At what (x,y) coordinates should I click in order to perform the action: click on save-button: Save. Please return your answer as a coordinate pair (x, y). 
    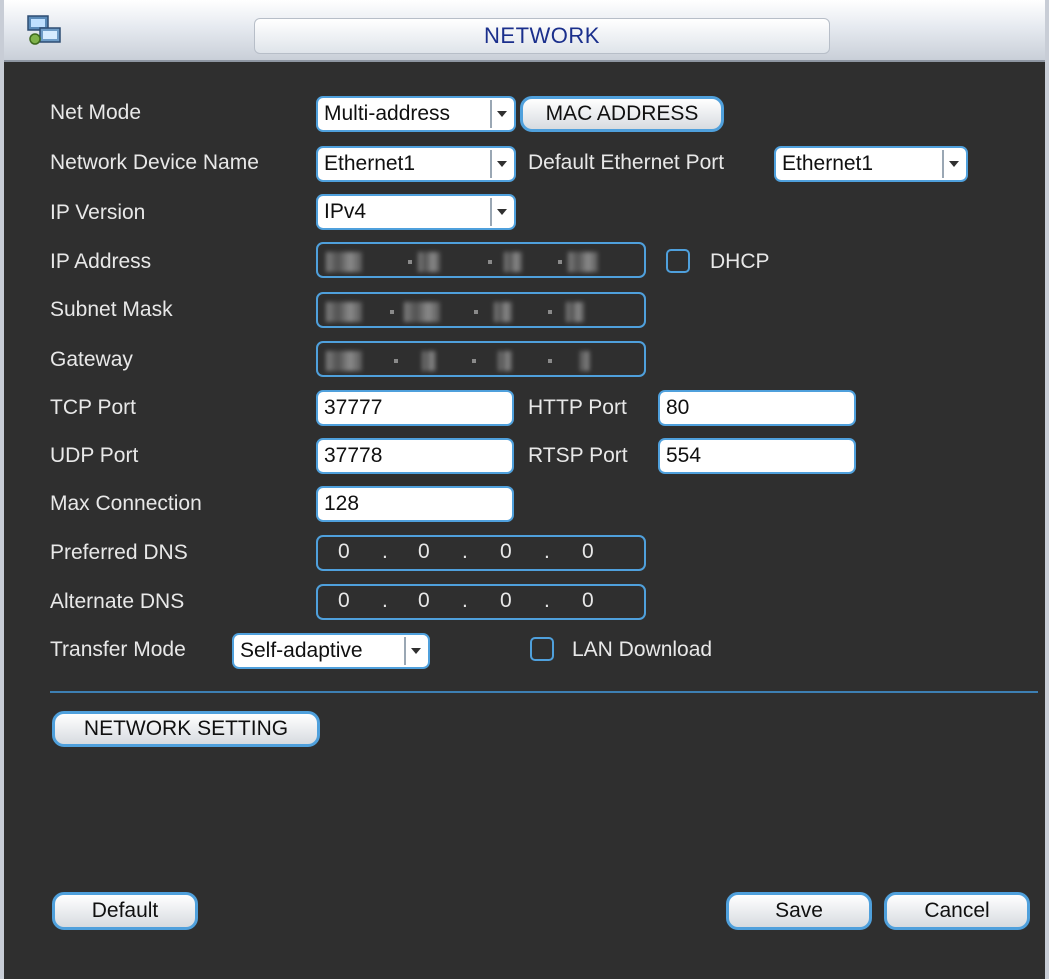
    Looking at the image, I should click on (799, 911).